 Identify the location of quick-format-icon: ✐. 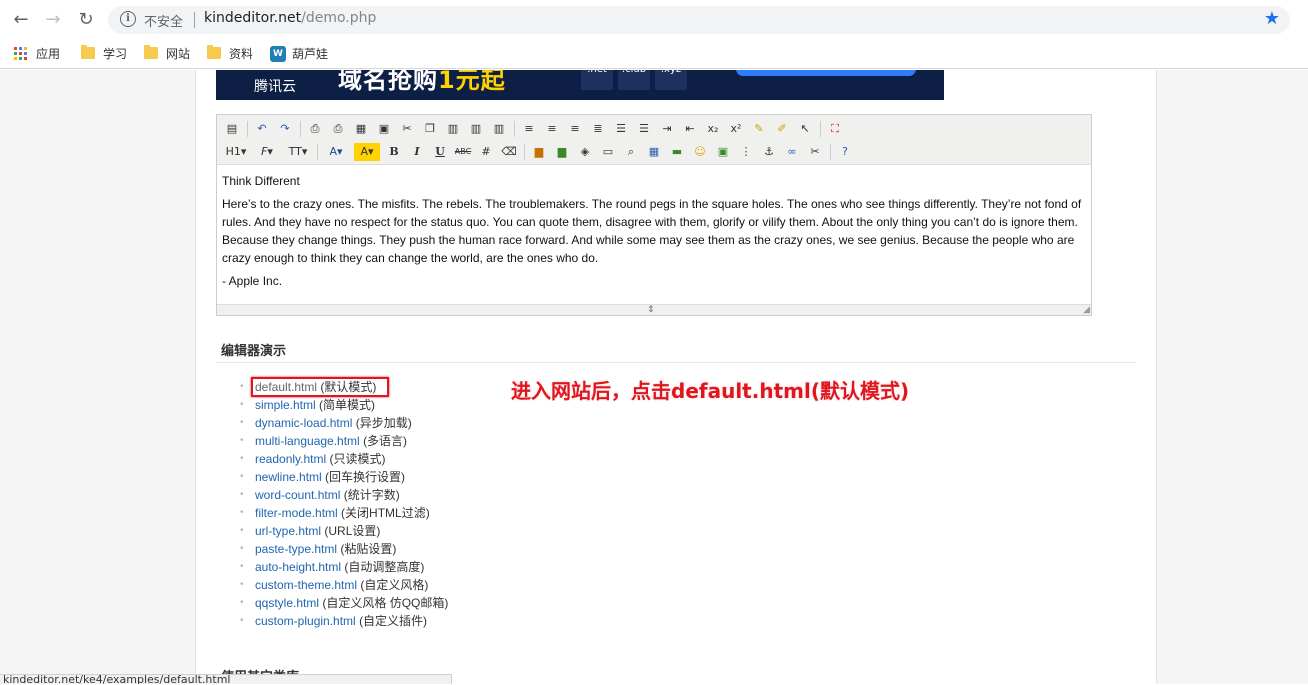
(782, 129).